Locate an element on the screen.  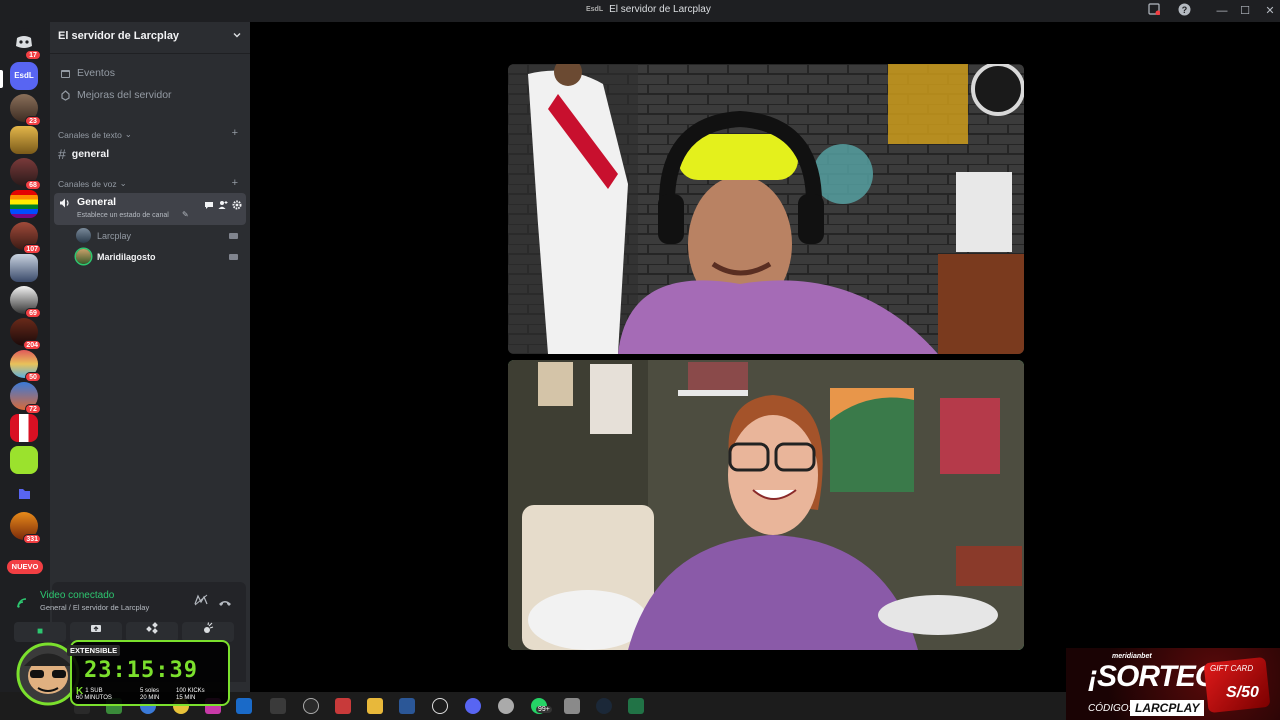
voice-user-name: Larcplay is located at coordinates (114, 235).